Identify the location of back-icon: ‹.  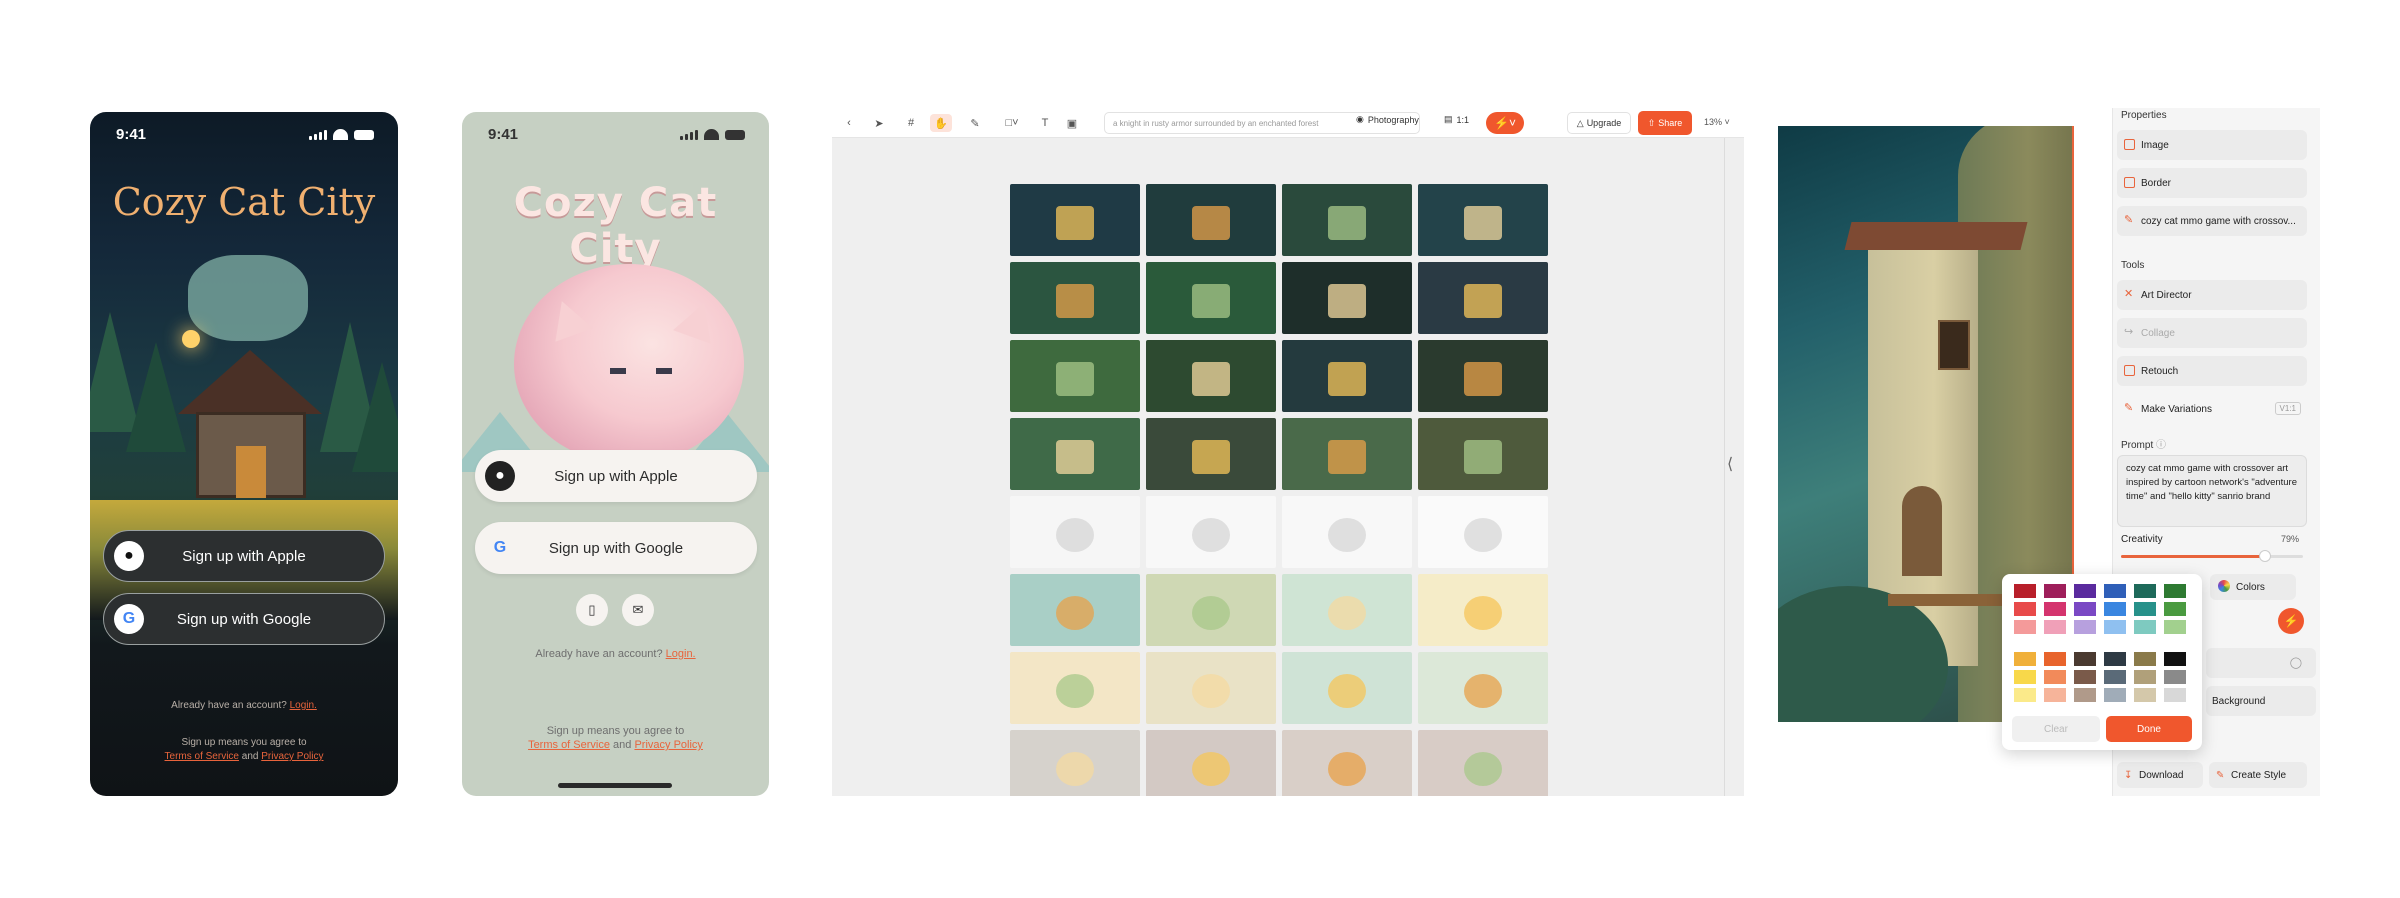
(849, 123).